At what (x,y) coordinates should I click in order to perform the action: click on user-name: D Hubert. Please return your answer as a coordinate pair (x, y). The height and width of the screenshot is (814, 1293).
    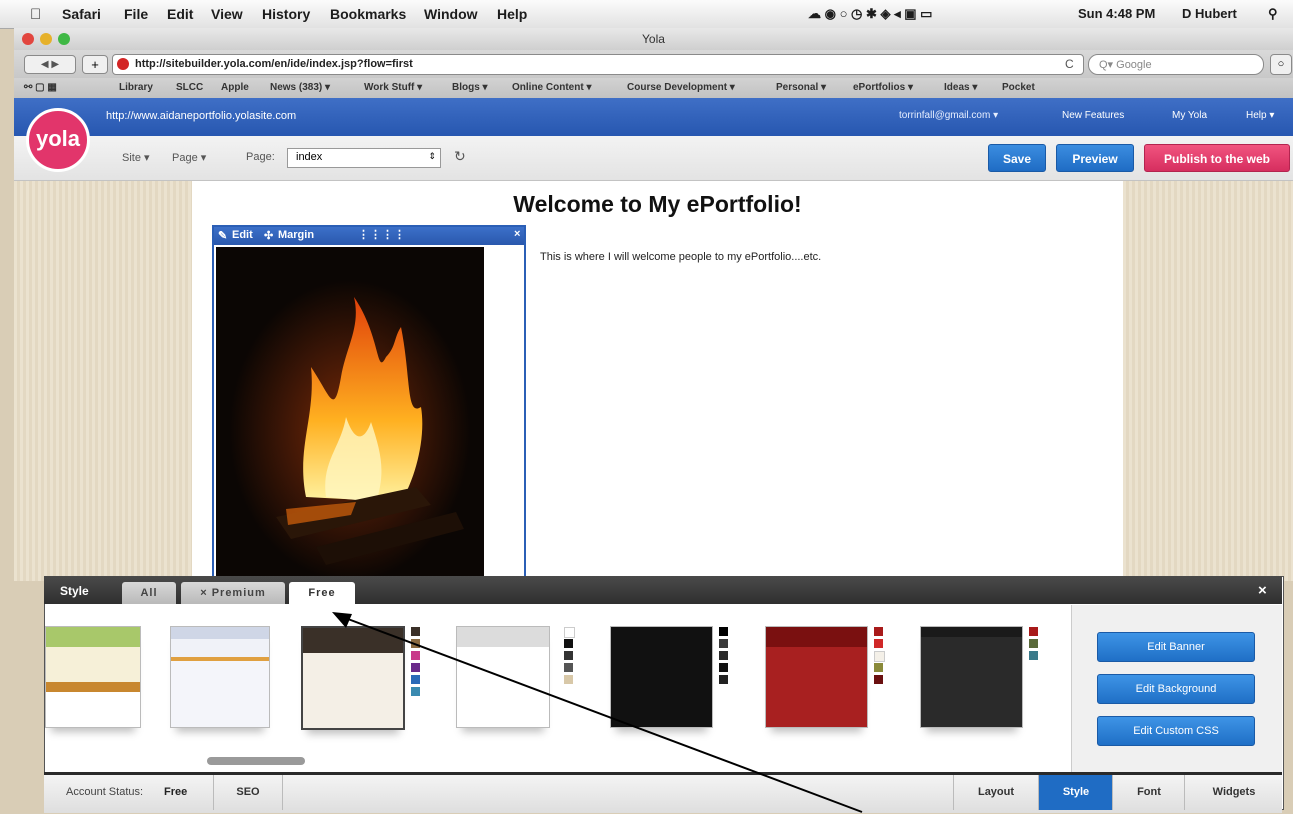
    Looking at the image, I should click on (1209, 13).